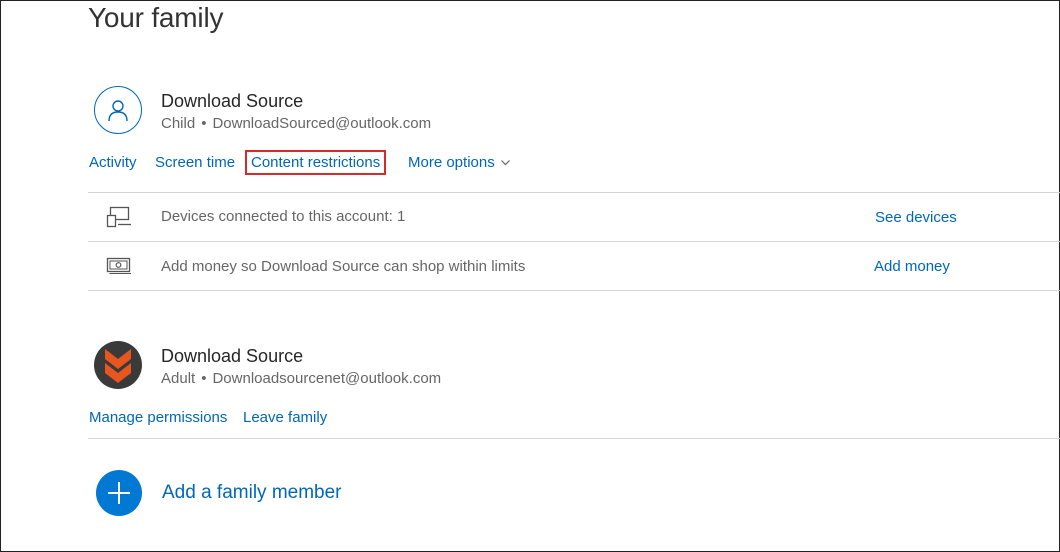  What do you see at coordinates (451, 162) in the screenshot?
I see `more-options-label: More options` at bounding box center [451, 162].